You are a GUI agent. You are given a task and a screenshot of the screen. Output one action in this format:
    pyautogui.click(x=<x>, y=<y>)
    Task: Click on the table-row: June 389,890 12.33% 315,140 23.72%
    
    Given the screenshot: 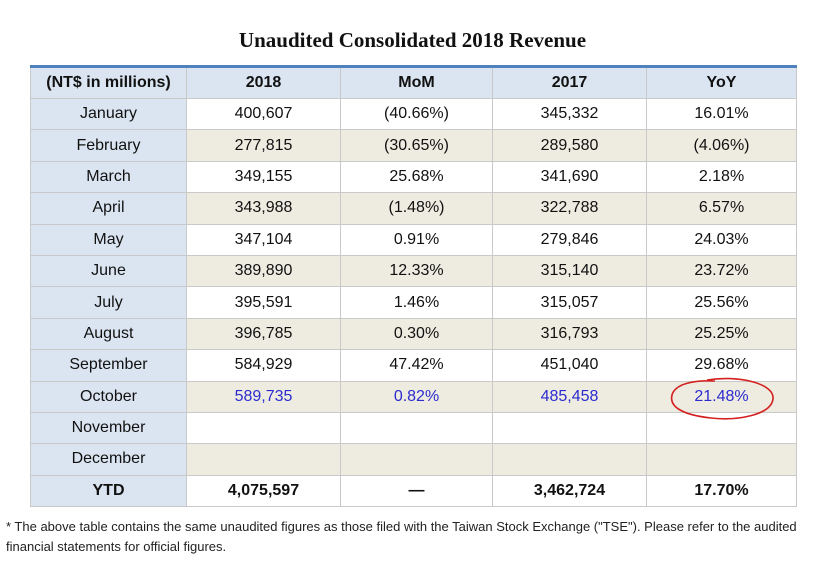 What is the action you would take?
    pyautogui.click(x=413, y=271)
    